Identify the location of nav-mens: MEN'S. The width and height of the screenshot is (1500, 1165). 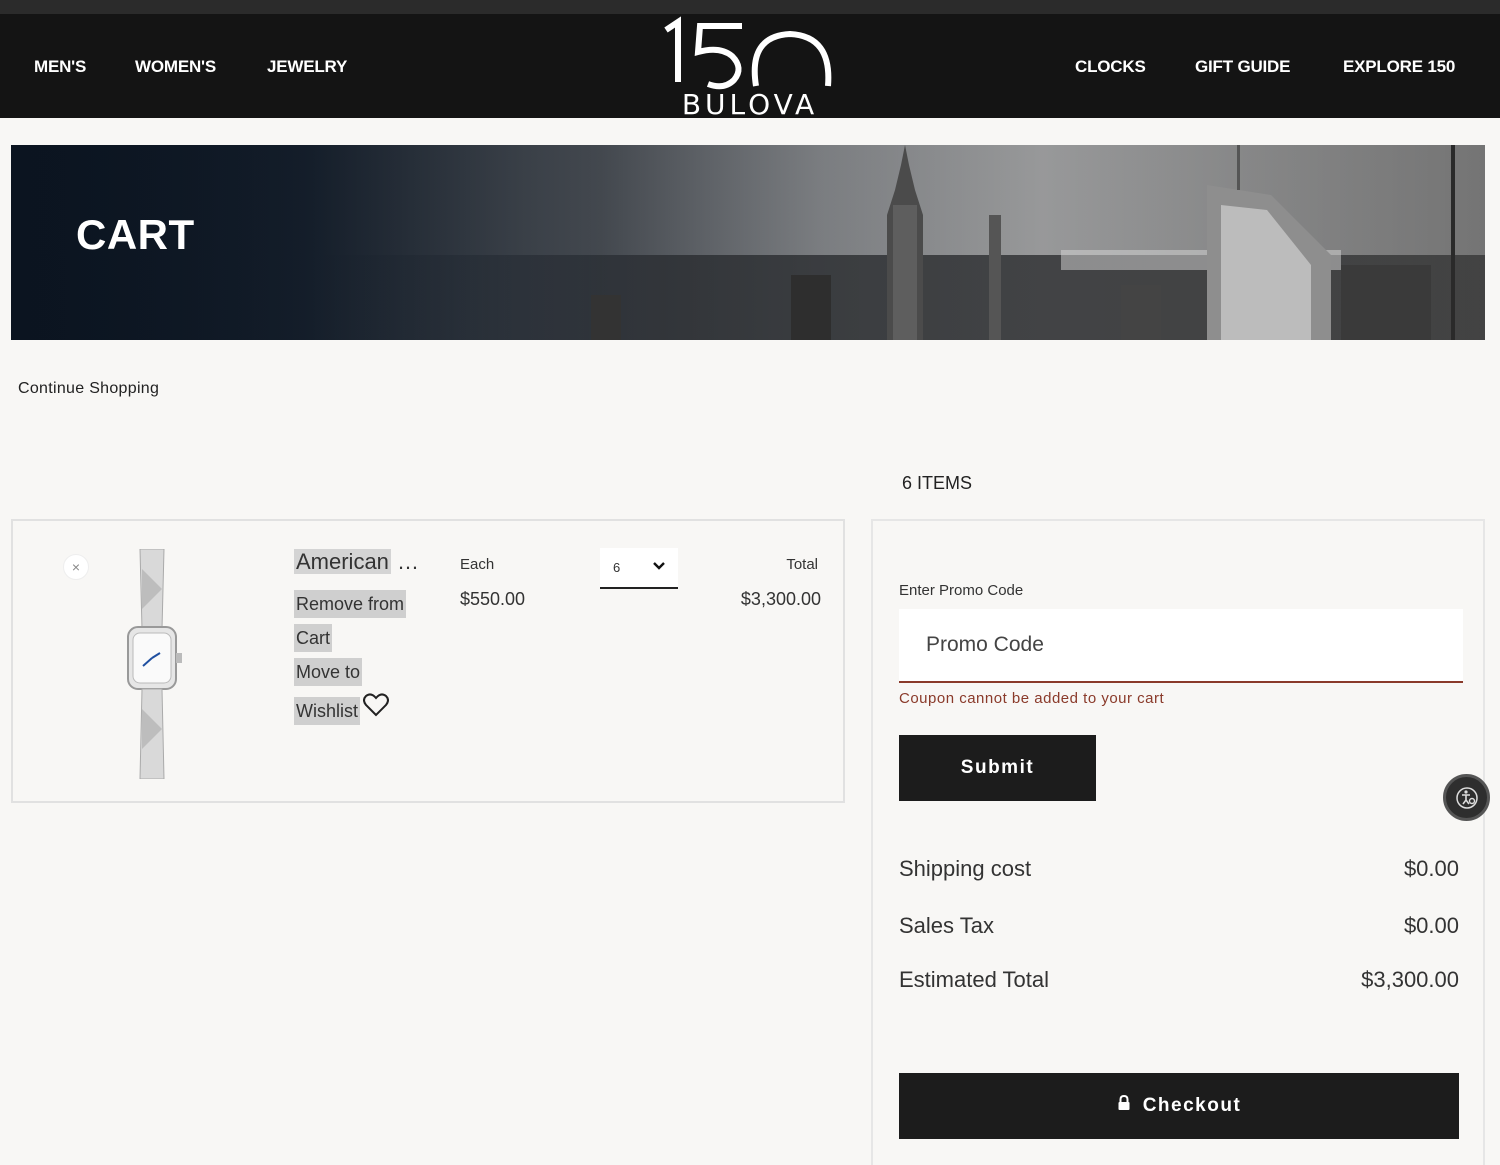
(60, 67).